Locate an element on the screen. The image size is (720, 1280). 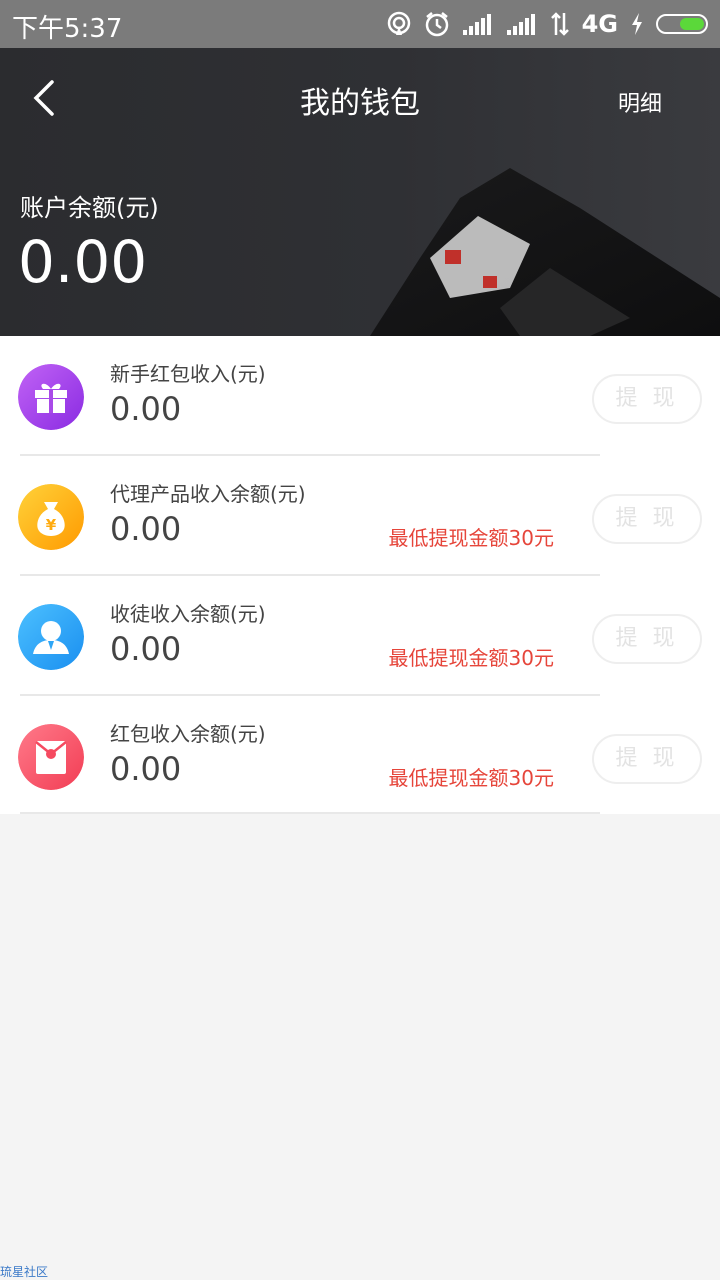
detail-link: 明细 is located at coordinates (640, 102).